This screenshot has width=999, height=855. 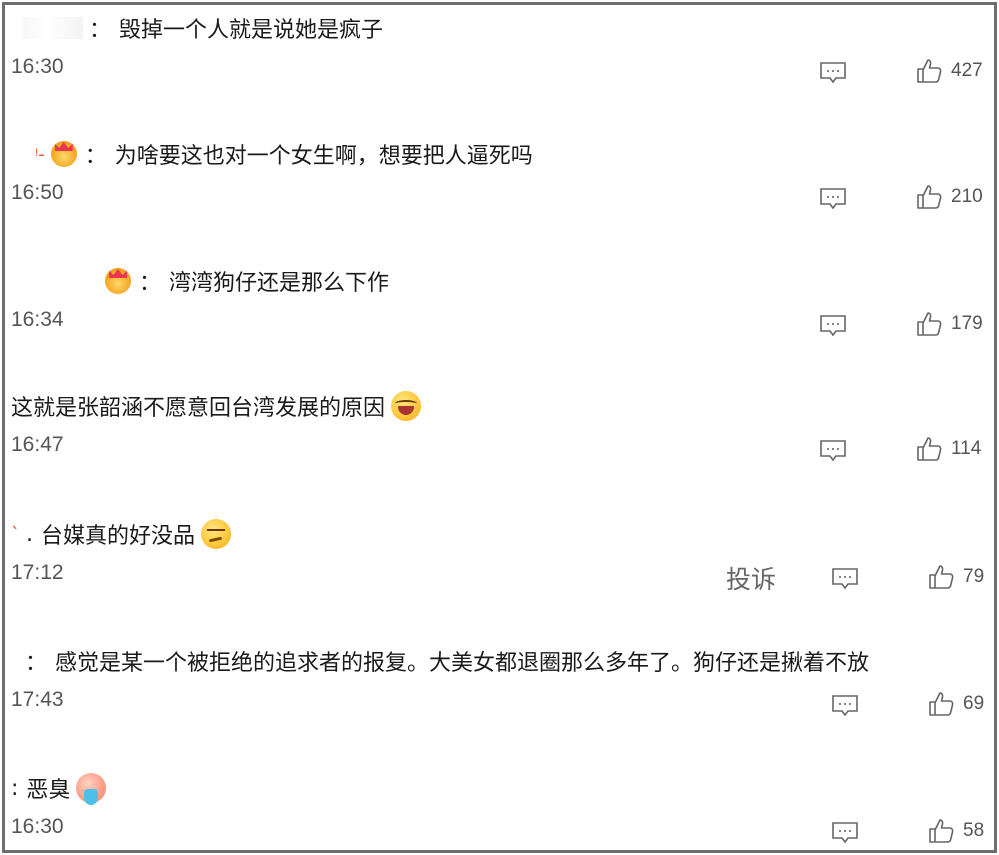 I want to click on comment-item: 这就是张韶涵不愿意回台湾发展的原因 16:47 114, so click(x=499, y=449).